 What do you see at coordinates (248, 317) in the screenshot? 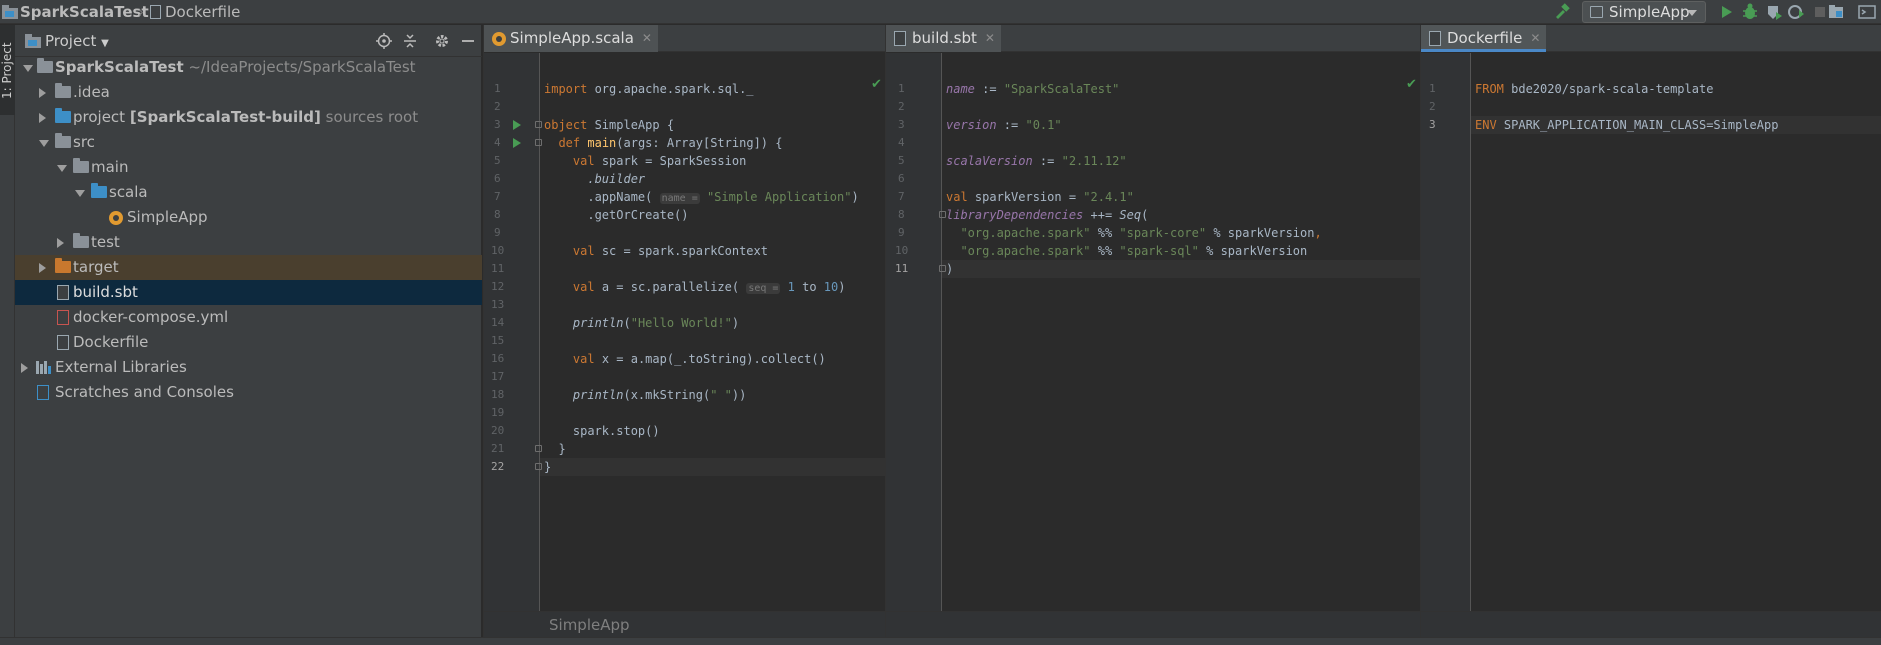
I see `tree-item-docker-compose: docker-compose.yml` at bounding box center [248, 317].